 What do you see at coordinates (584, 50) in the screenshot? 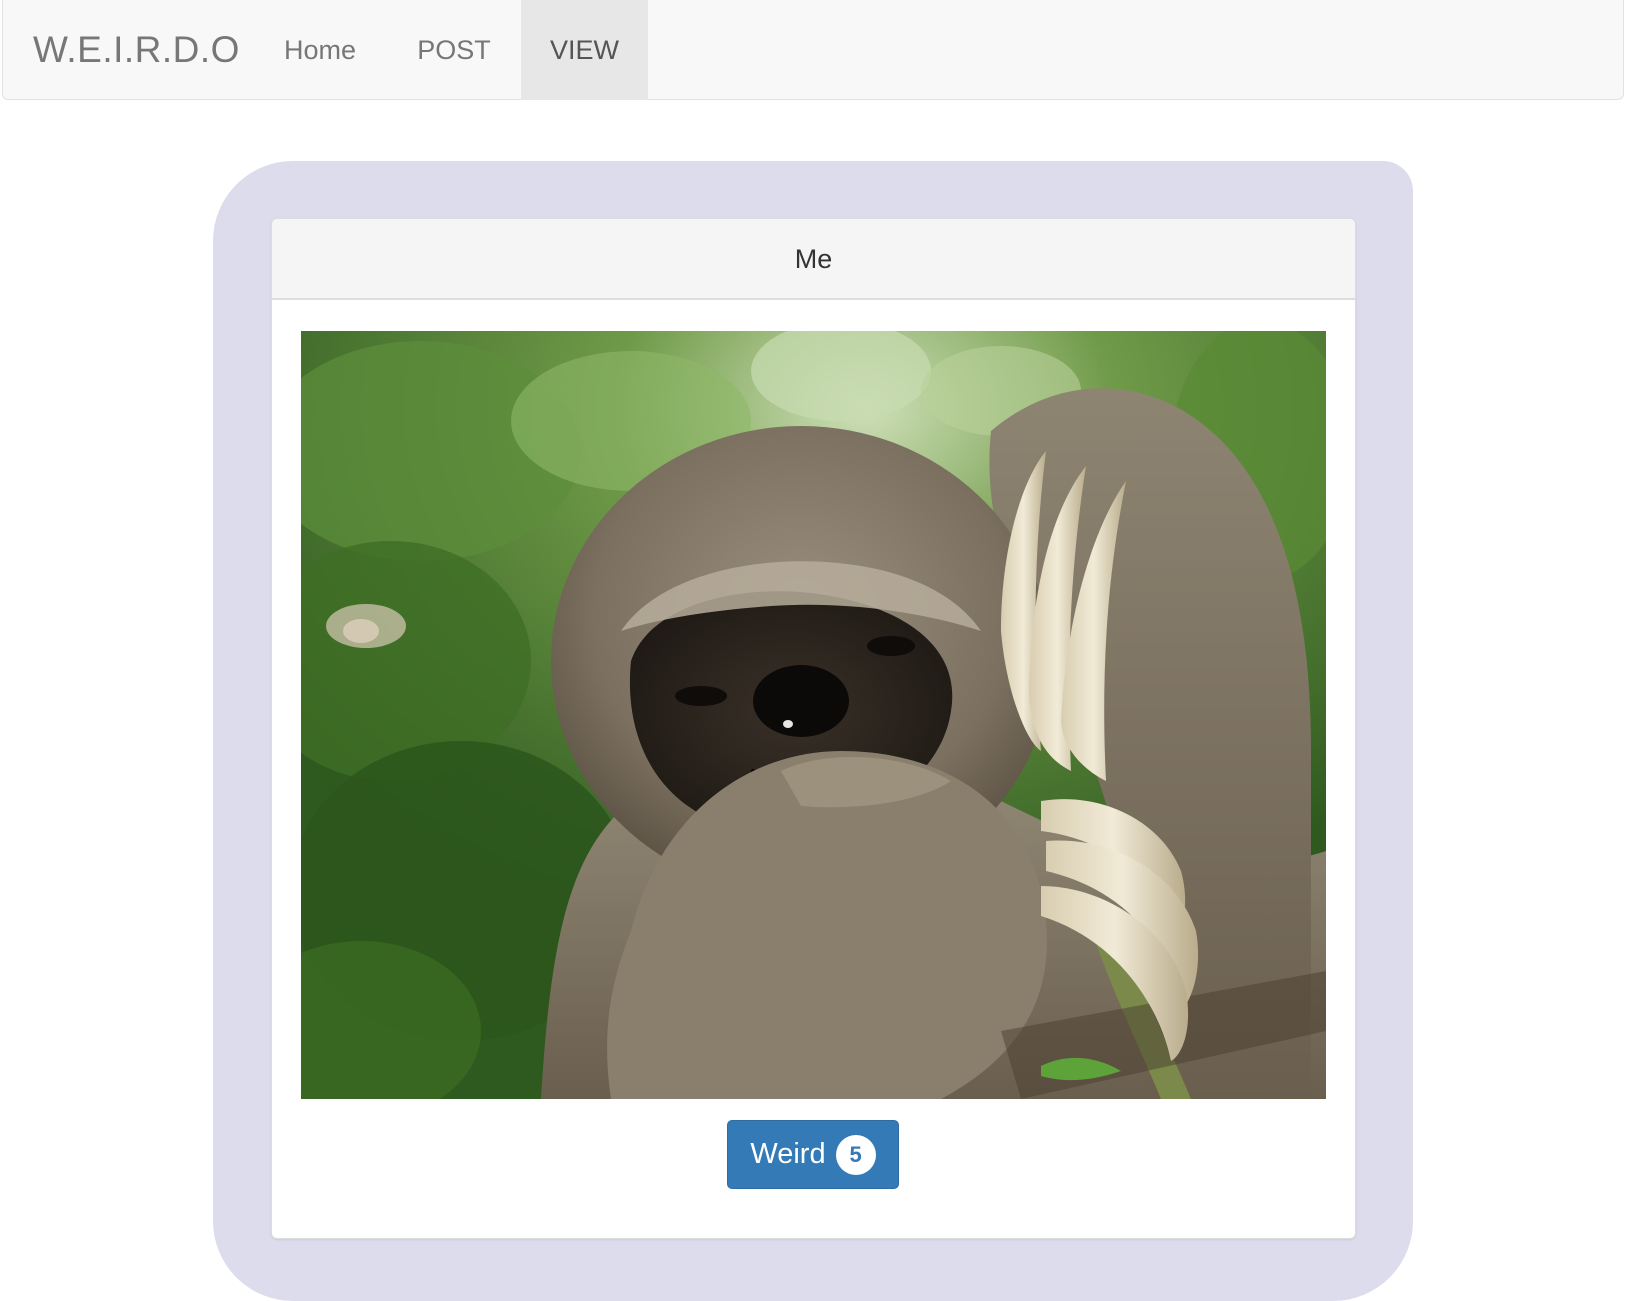
I see `nav-view-link-active: VIEW` at bounding box center [584, 50].